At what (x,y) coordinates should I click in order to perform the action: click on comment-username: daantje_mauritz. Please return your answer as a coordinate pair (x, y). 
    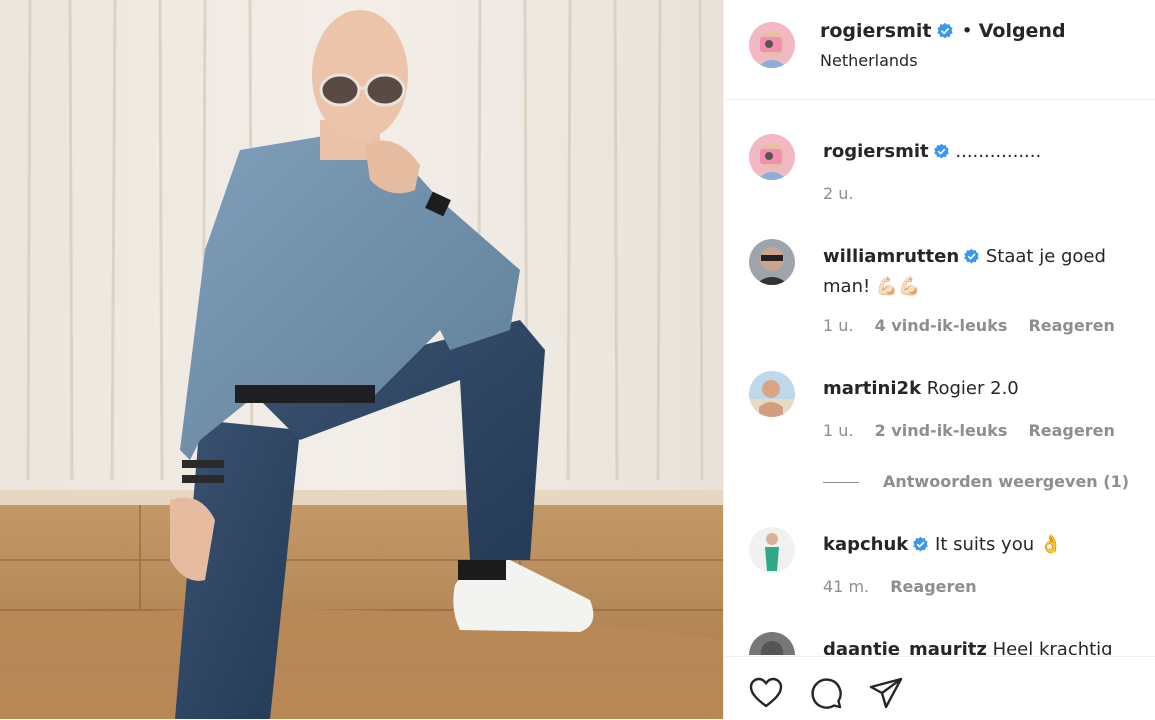
    Looking at the image, I should click on (905, 647).